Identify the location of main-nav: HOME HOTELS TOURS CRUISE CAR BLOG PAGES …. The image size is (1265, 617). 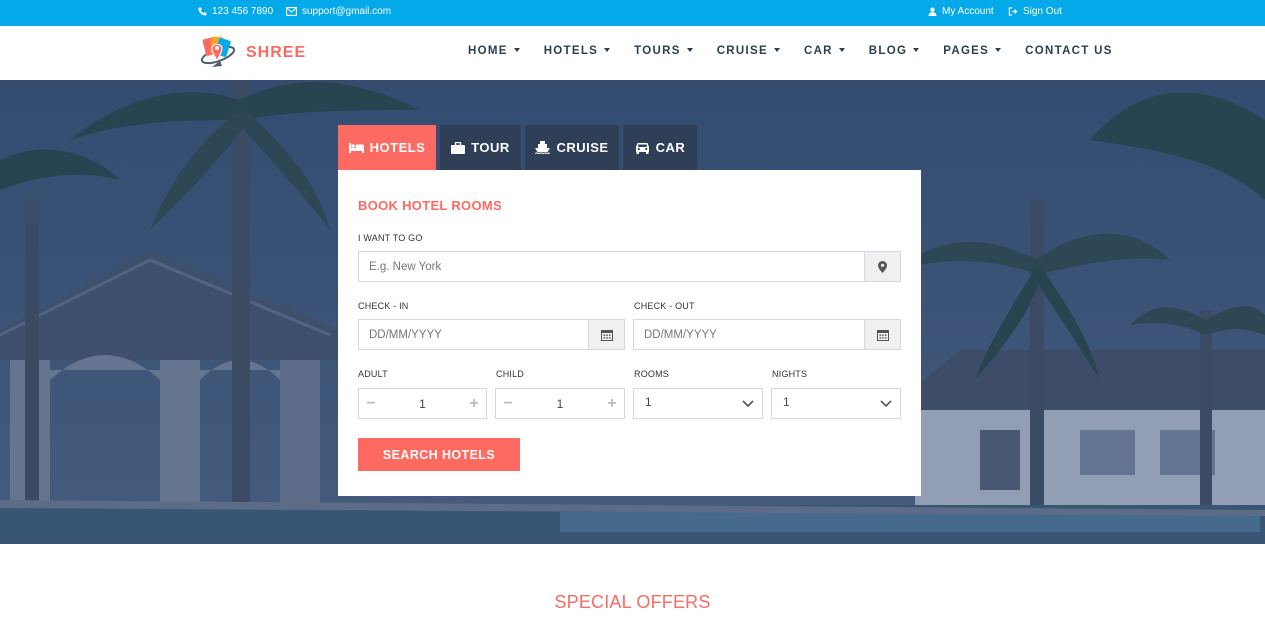
(790, 51).